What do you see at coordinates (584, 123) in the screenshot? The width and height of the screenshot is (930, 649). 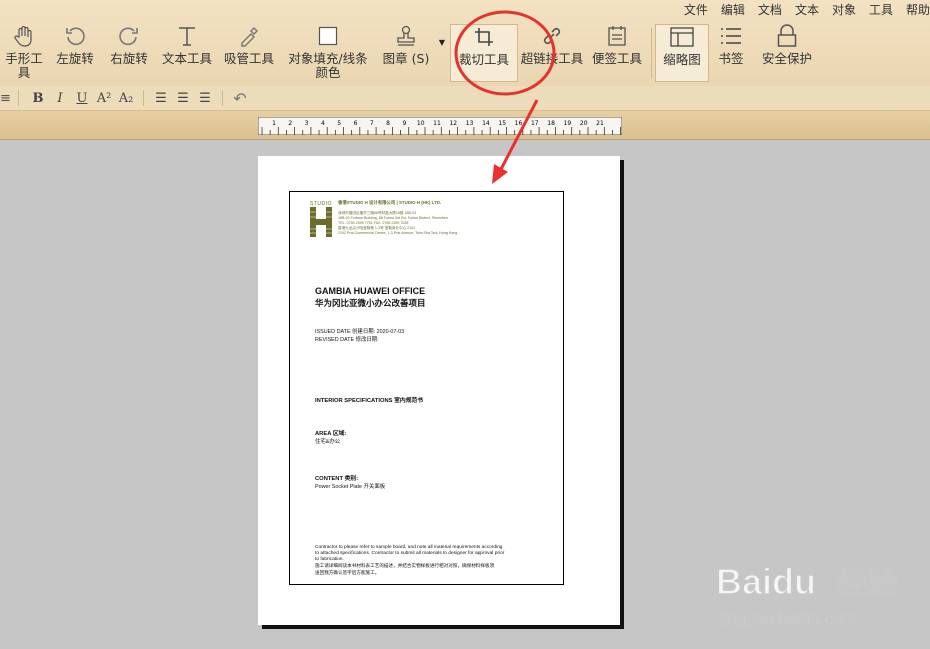 I see `ruler-tick-label: 20` at bounding box center [584, 123].